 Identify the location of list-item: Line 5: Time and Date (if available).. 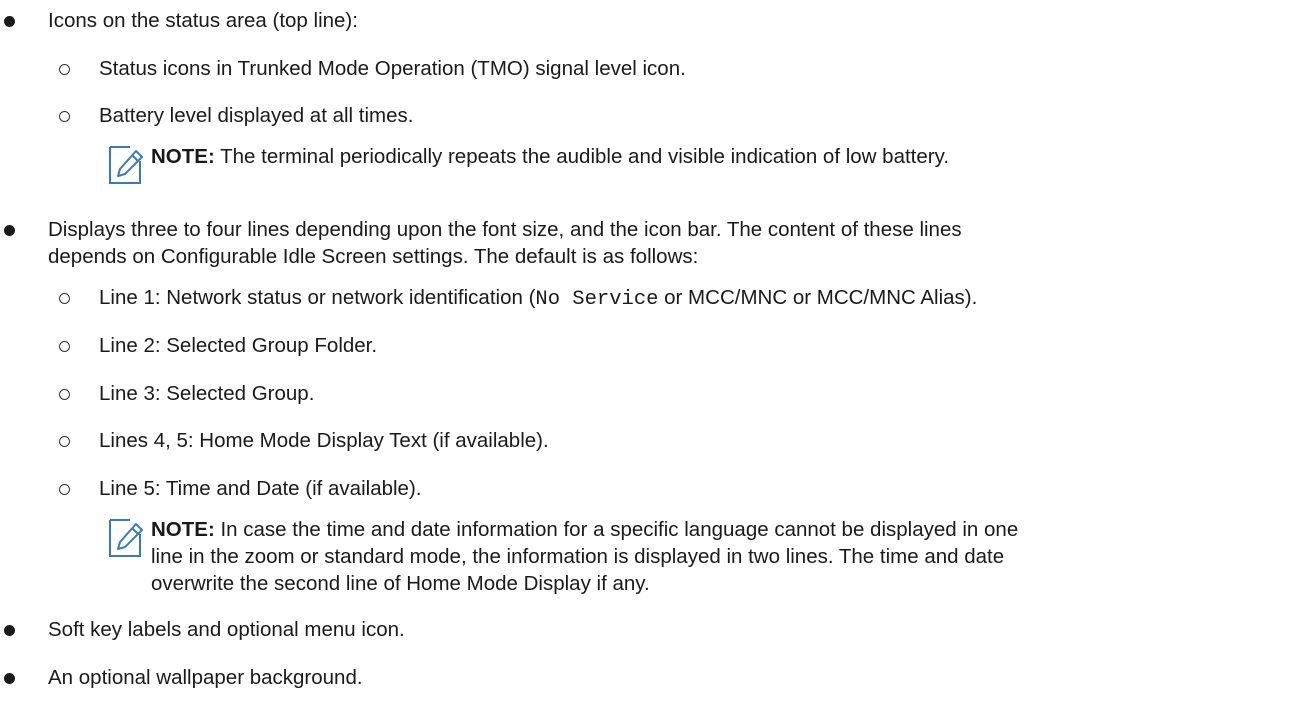
(260, 488).